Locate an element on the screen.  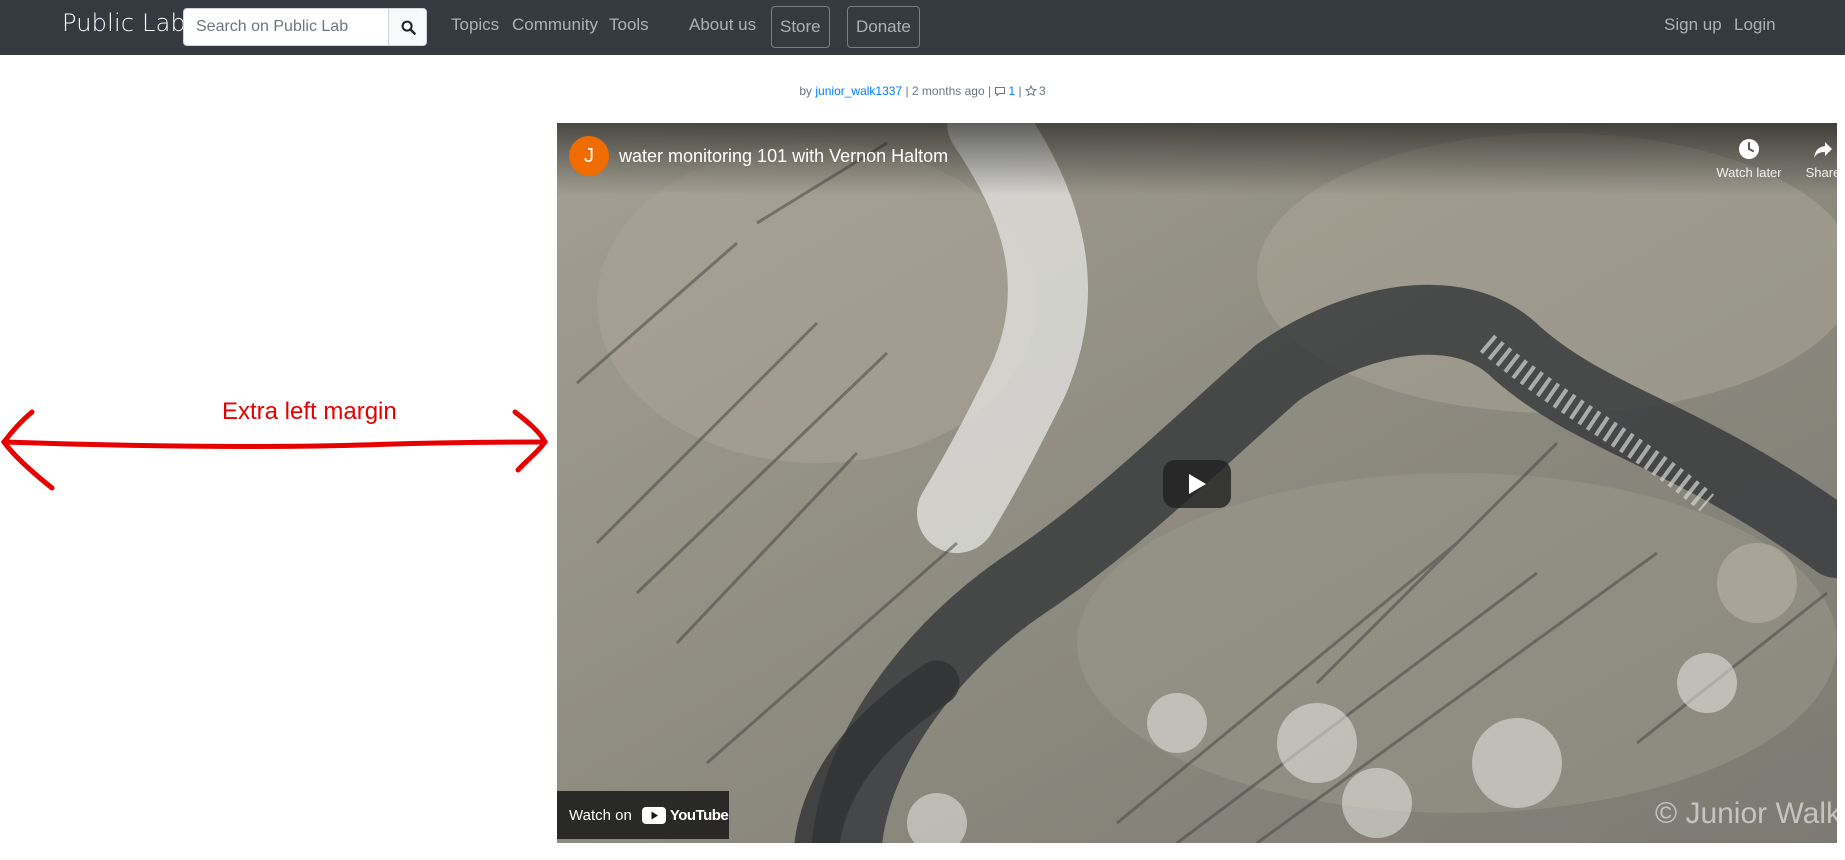
watch-on-youtube-button: Watch on YouTube is located at coordinates (643, 815).